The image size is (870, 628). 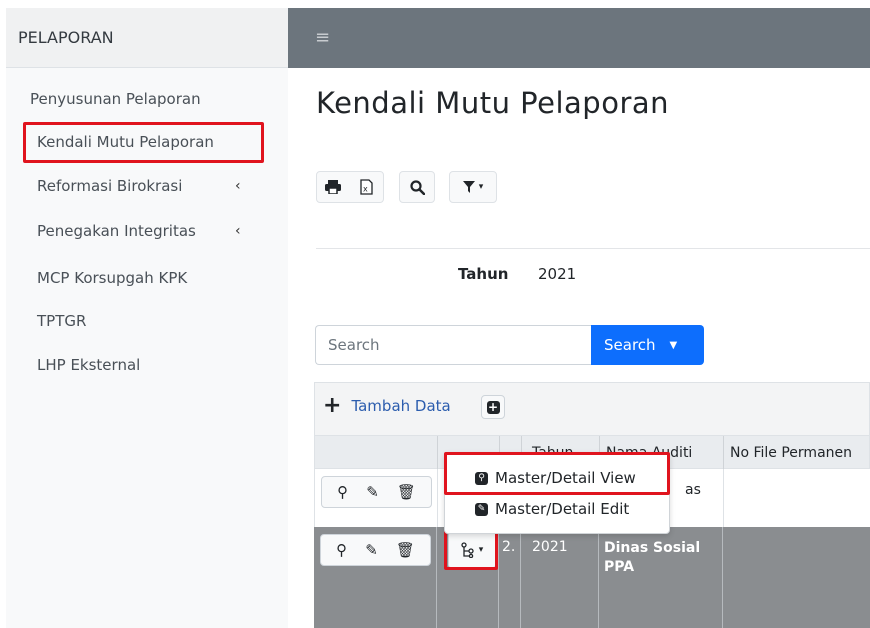 I want to click on sidebar-item-label: Penyusunan Pelaporan, so click(x=115, y=99).